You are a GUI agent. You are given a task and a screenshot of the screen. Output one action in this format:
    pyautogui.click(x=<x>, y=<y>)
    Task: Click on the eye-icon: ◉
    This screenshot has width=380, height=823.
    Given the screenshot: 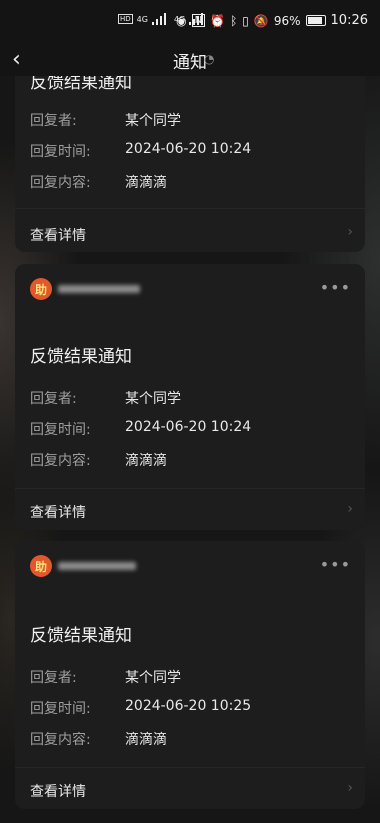 What is the action you would take?
    pyautogui.click(x=181, y=20)
    